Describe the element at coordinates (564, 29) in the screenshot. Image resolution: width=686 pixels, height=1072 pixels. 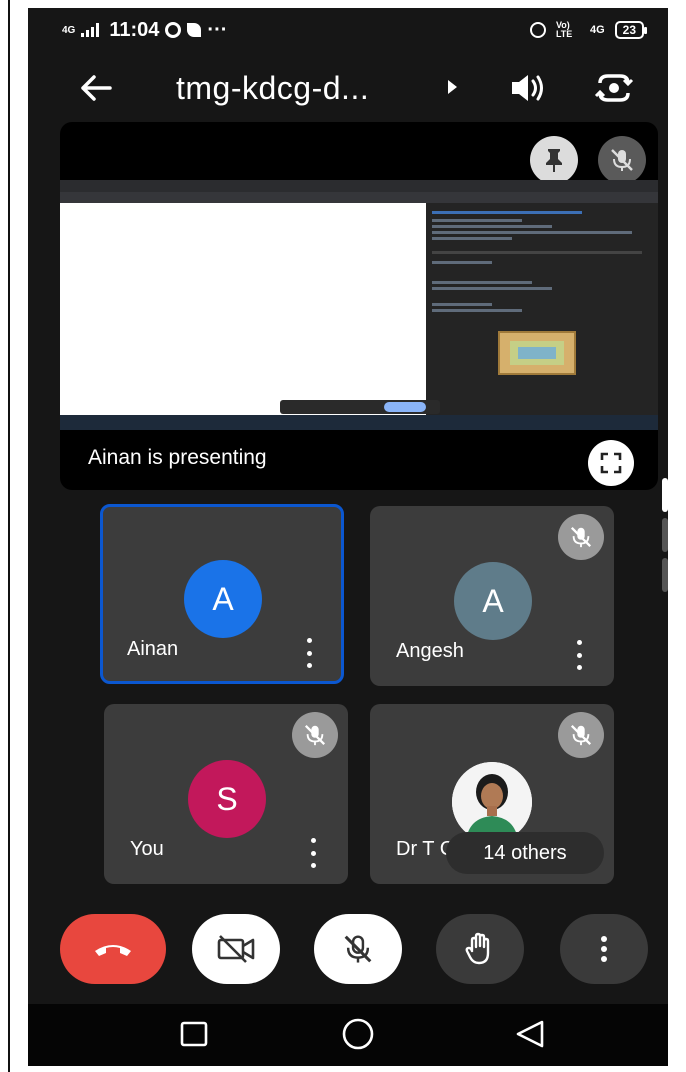
I see `lte-label: Vo) LTE` at that location.